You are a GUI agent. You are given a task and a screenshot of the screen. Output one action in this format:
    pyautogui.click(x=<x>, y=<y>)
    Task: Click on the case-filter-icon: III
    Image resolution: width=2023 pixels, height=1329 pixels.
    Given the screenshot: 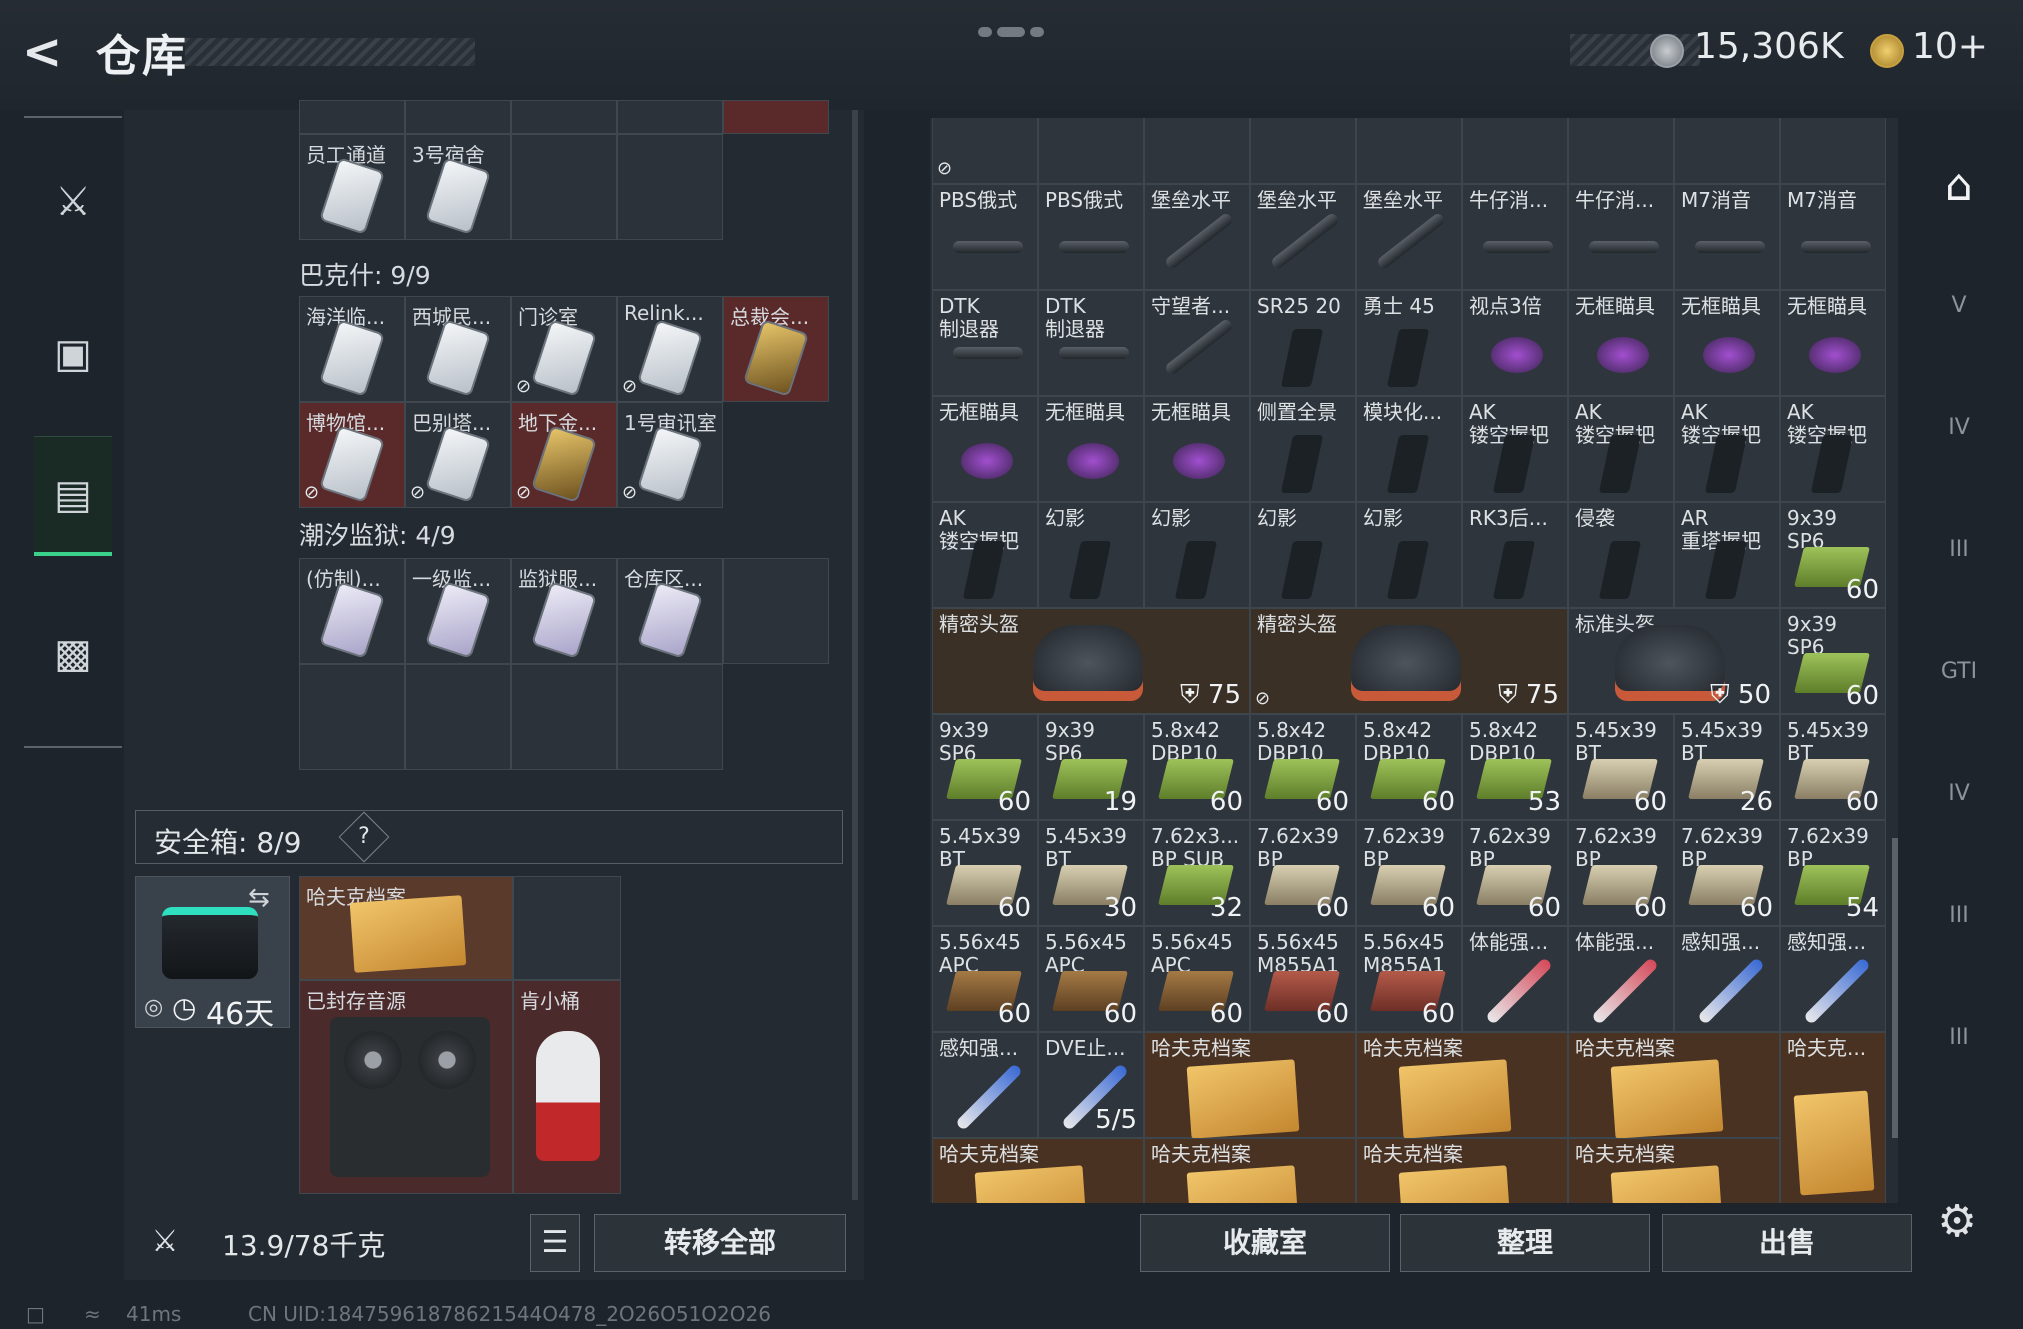 What is the action you would take?
    pyautogui.click(x=1959, y=916)
    